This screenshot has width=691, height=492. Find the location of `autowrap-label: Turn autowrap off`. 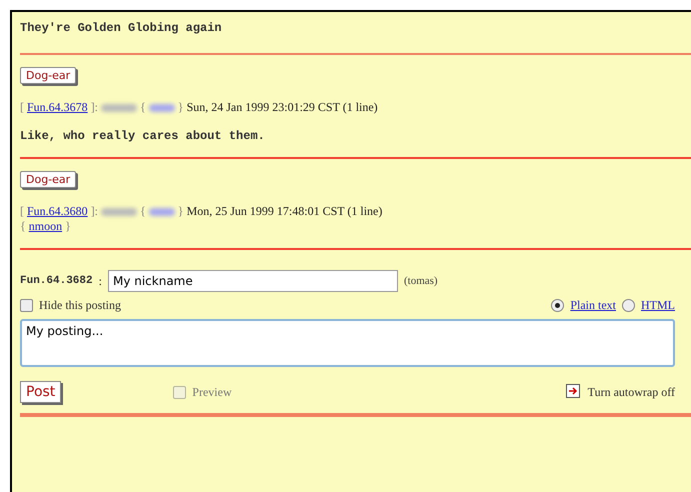

autowrap-label: Turn autowrap off is located at coordinates (631, 392).